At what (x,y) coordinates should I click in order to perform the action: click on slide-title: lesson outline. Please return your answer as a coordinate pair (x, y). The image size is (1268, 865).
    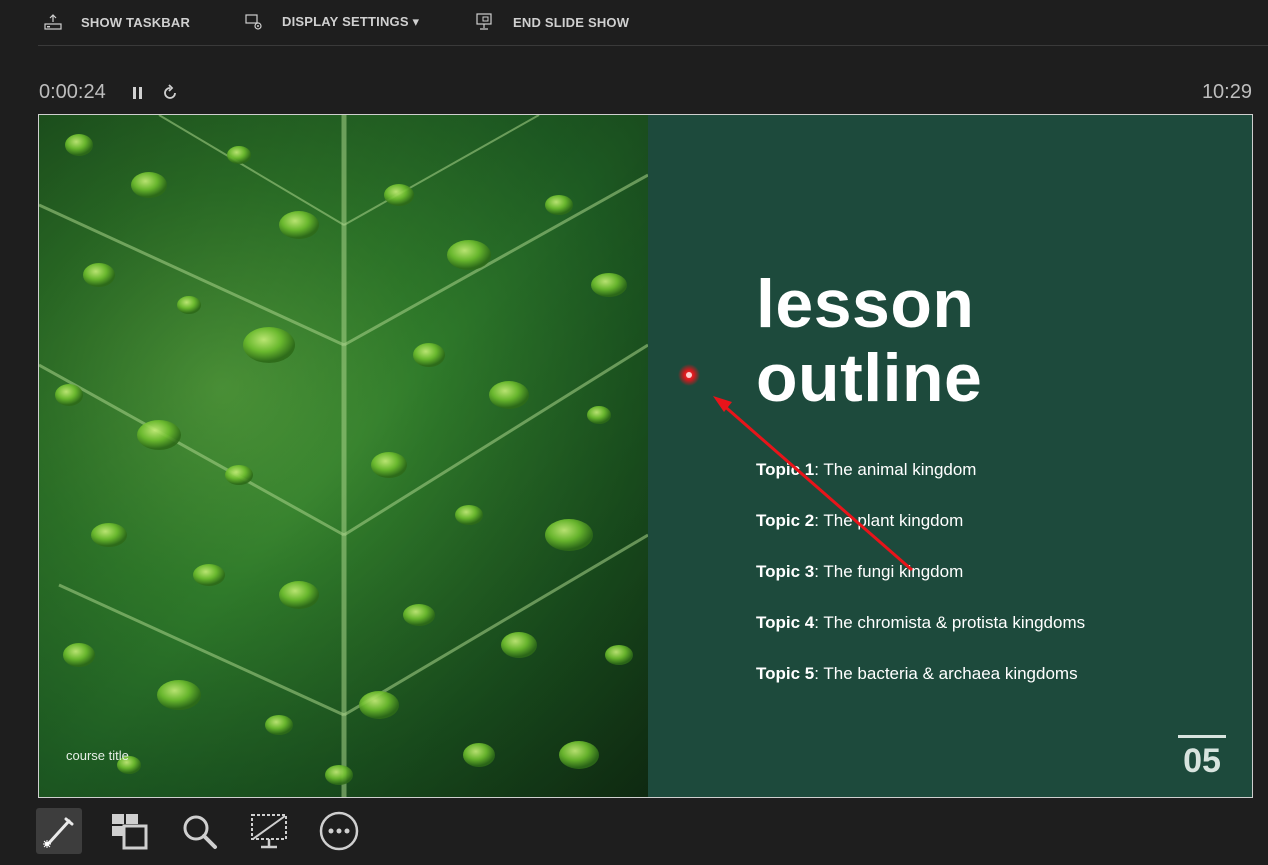
    Looking at the image, I should click on (869, 341).